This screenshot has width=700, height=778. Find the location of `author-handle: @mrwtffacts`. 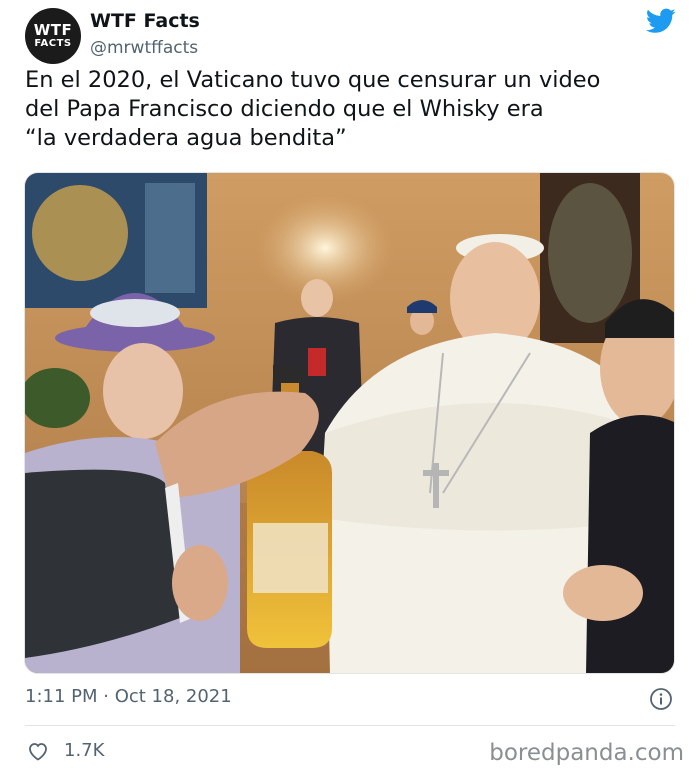

author-handle: @mrwtffacts is located at coordinates (144, 48).